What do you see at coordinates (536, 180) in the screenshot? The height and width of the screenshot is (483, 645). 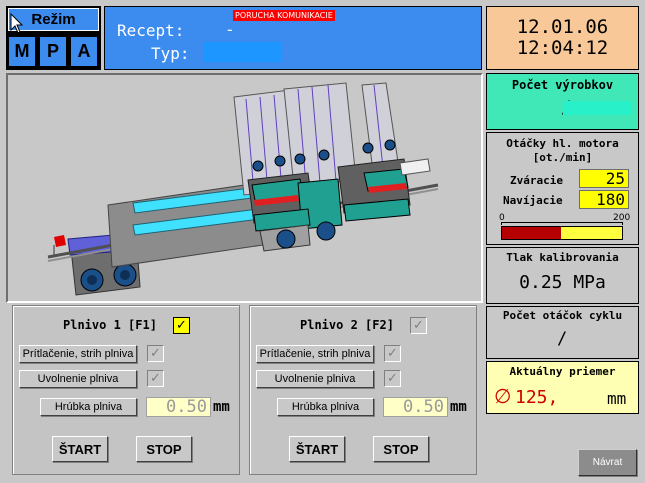 I see `welding-label: Zváracie` at bounding box center [536, 180].